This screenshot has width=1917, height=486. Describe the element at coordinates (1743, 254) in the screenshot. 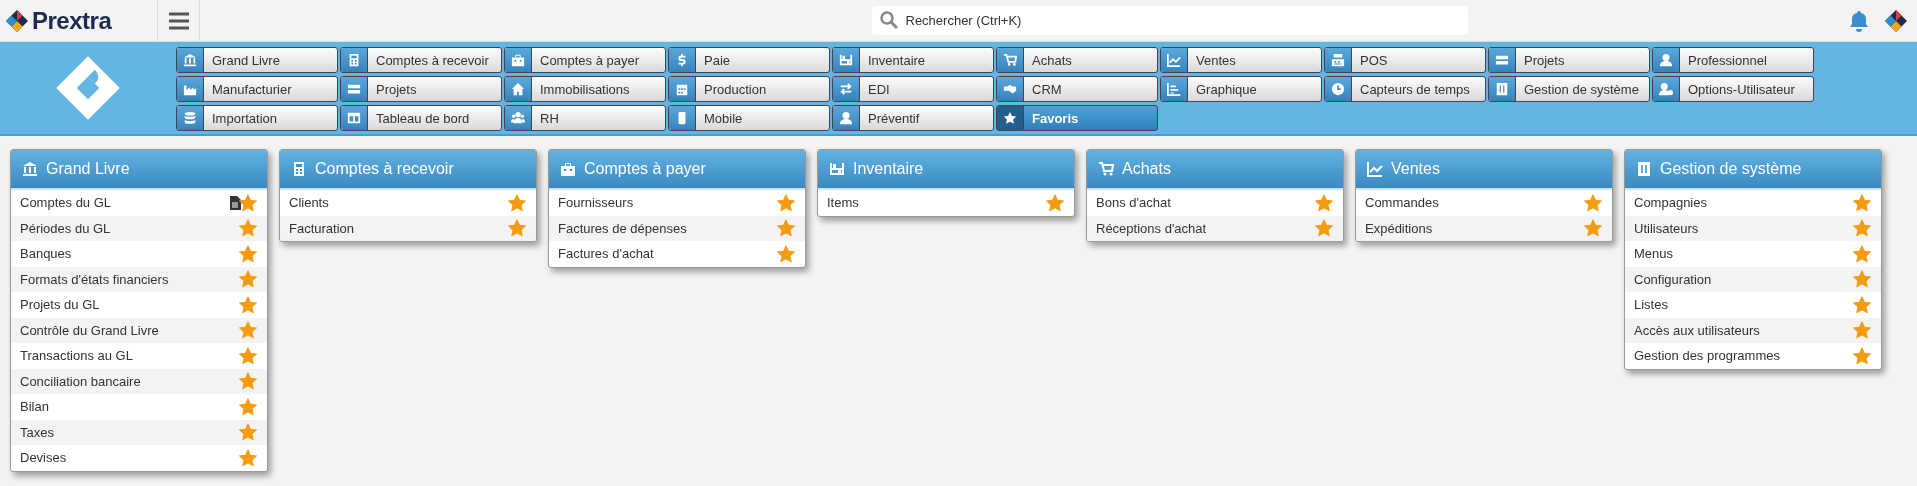

I see `menu-link: Menus` at that location.